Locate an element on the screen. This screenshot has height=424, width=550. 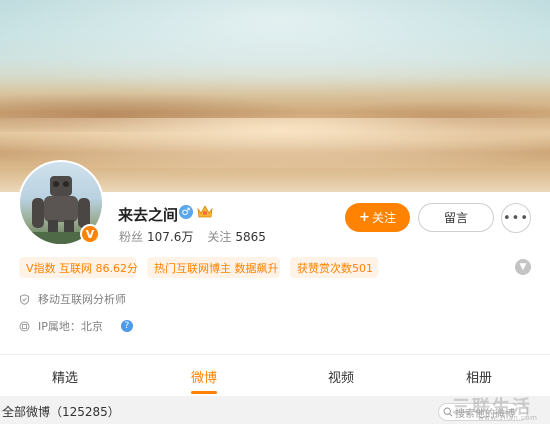
follow-label: 关注 is located at coordinates (383, 218).